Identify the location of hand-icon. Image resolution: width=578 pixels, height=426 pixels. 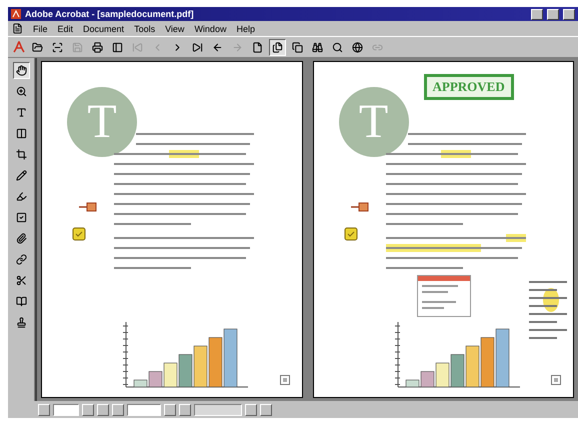
(21, 70).